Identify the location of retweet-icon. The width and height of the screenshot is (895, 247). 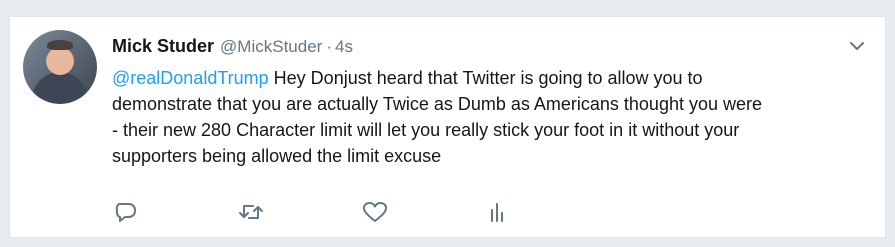
(251, 212).